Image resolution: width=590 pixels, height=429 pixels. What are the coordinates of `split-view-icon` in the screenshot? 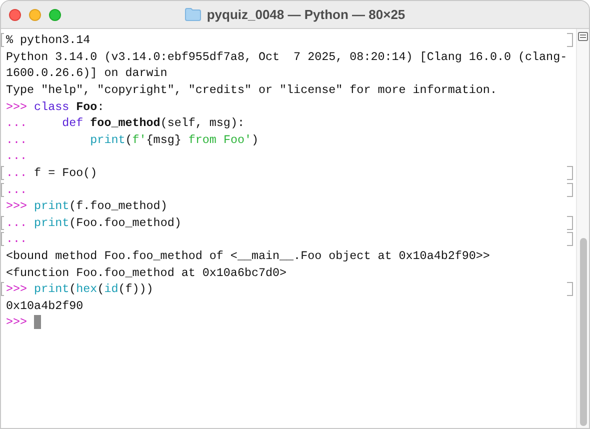 It's located at (583, 36).